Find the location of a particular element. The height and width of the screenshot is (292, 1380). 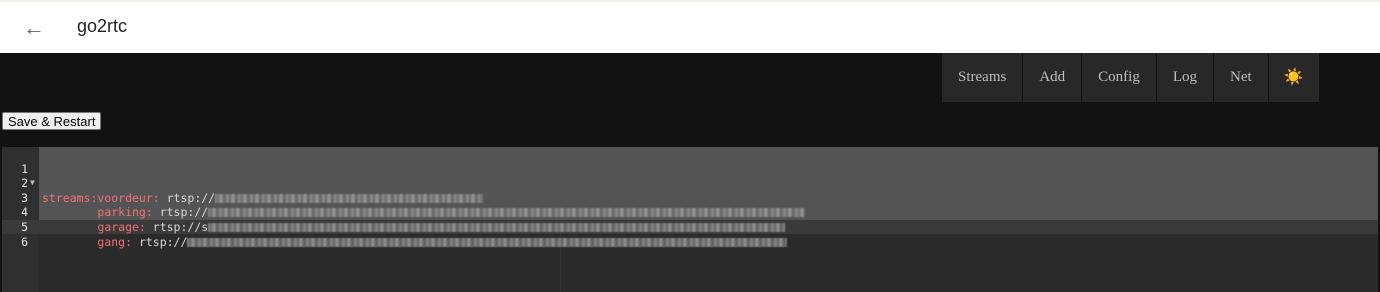

nav-log: Log is located at coordinates (1185, 77).